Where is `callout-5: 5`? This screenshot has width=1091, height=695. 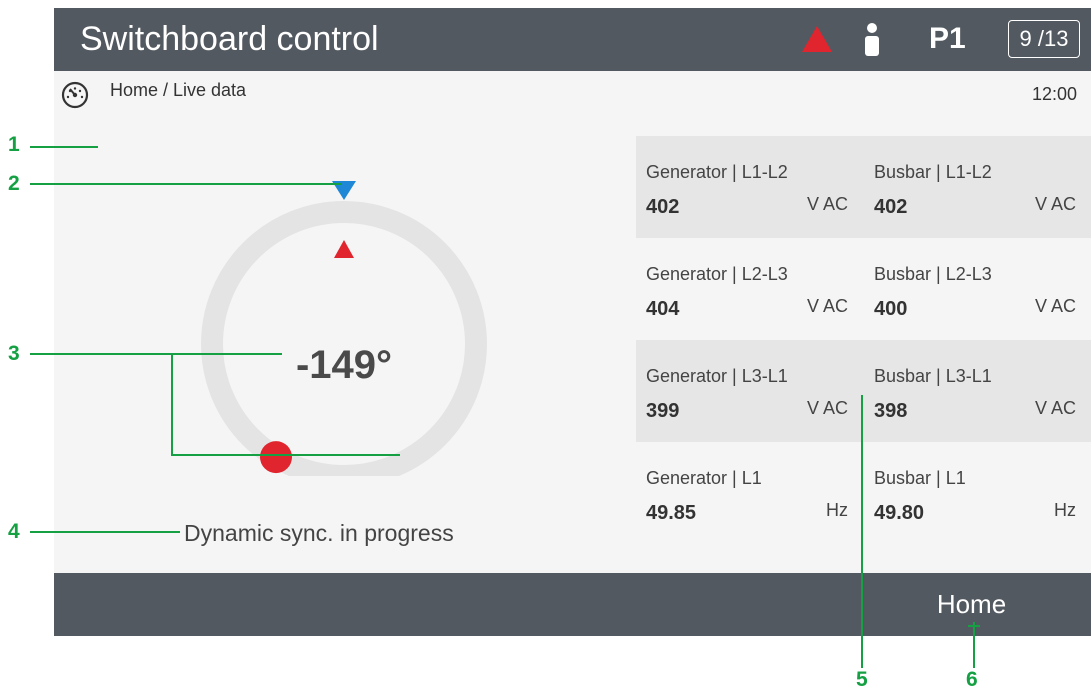 callout-5: 5 is located at coordinates (862, 679).